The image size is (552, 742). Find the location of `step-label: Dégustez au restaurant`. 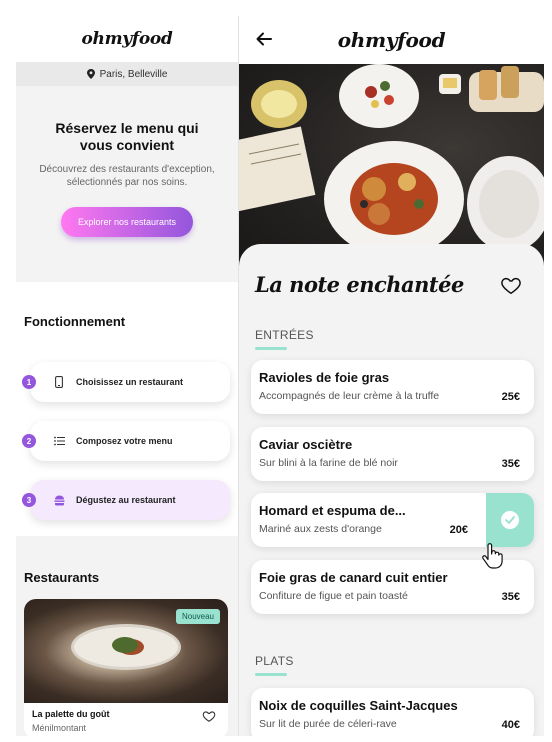

step-label: Dégustez au restaurant is located at coordinates (126, 500).